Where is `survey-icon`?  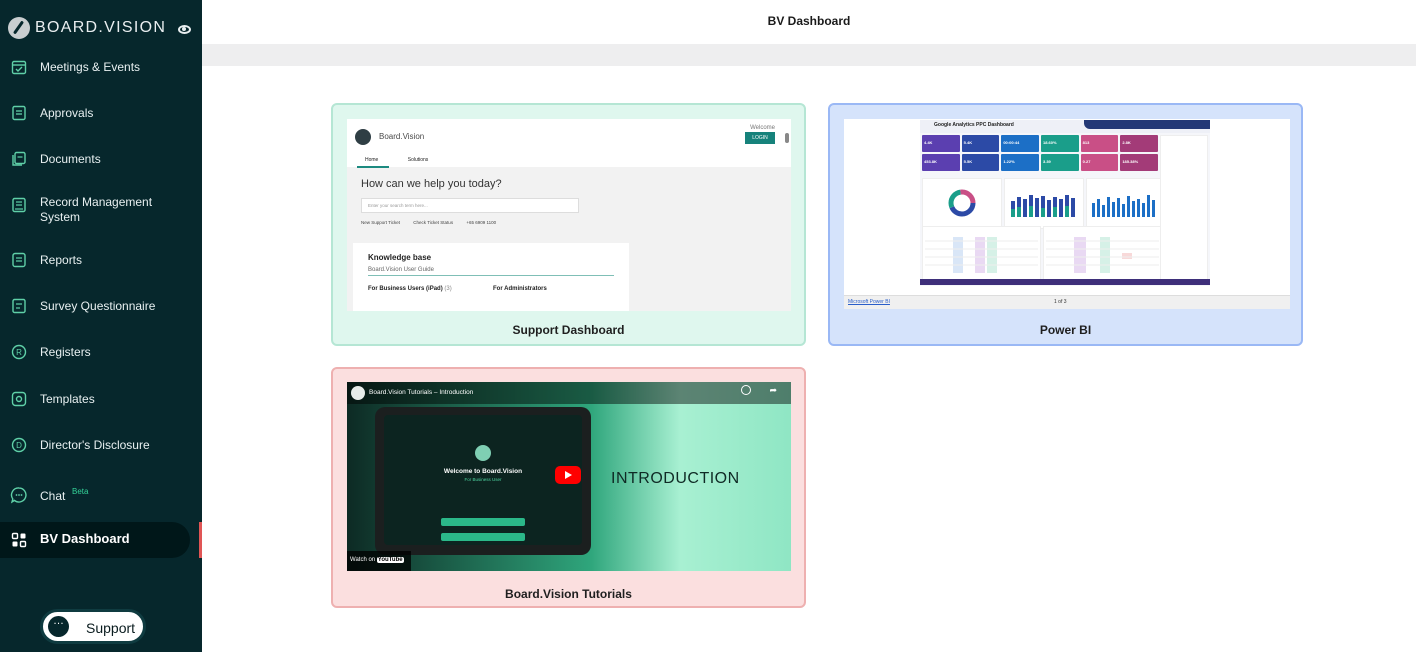
survey-icon is located at coordinates (19, 306).